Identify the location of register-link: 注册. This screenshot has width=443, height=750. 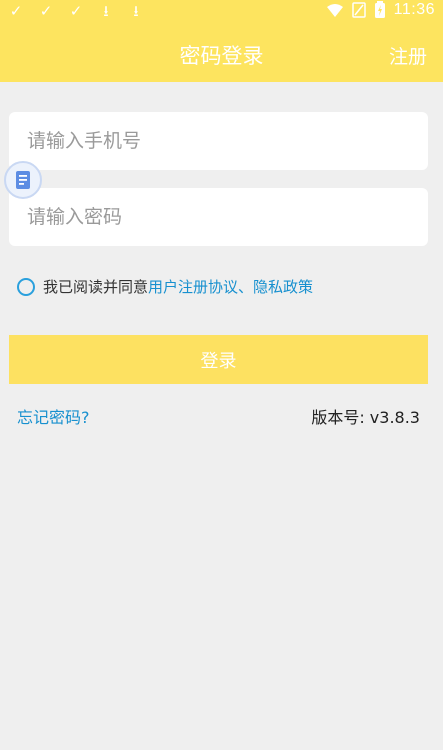
(408, 55).